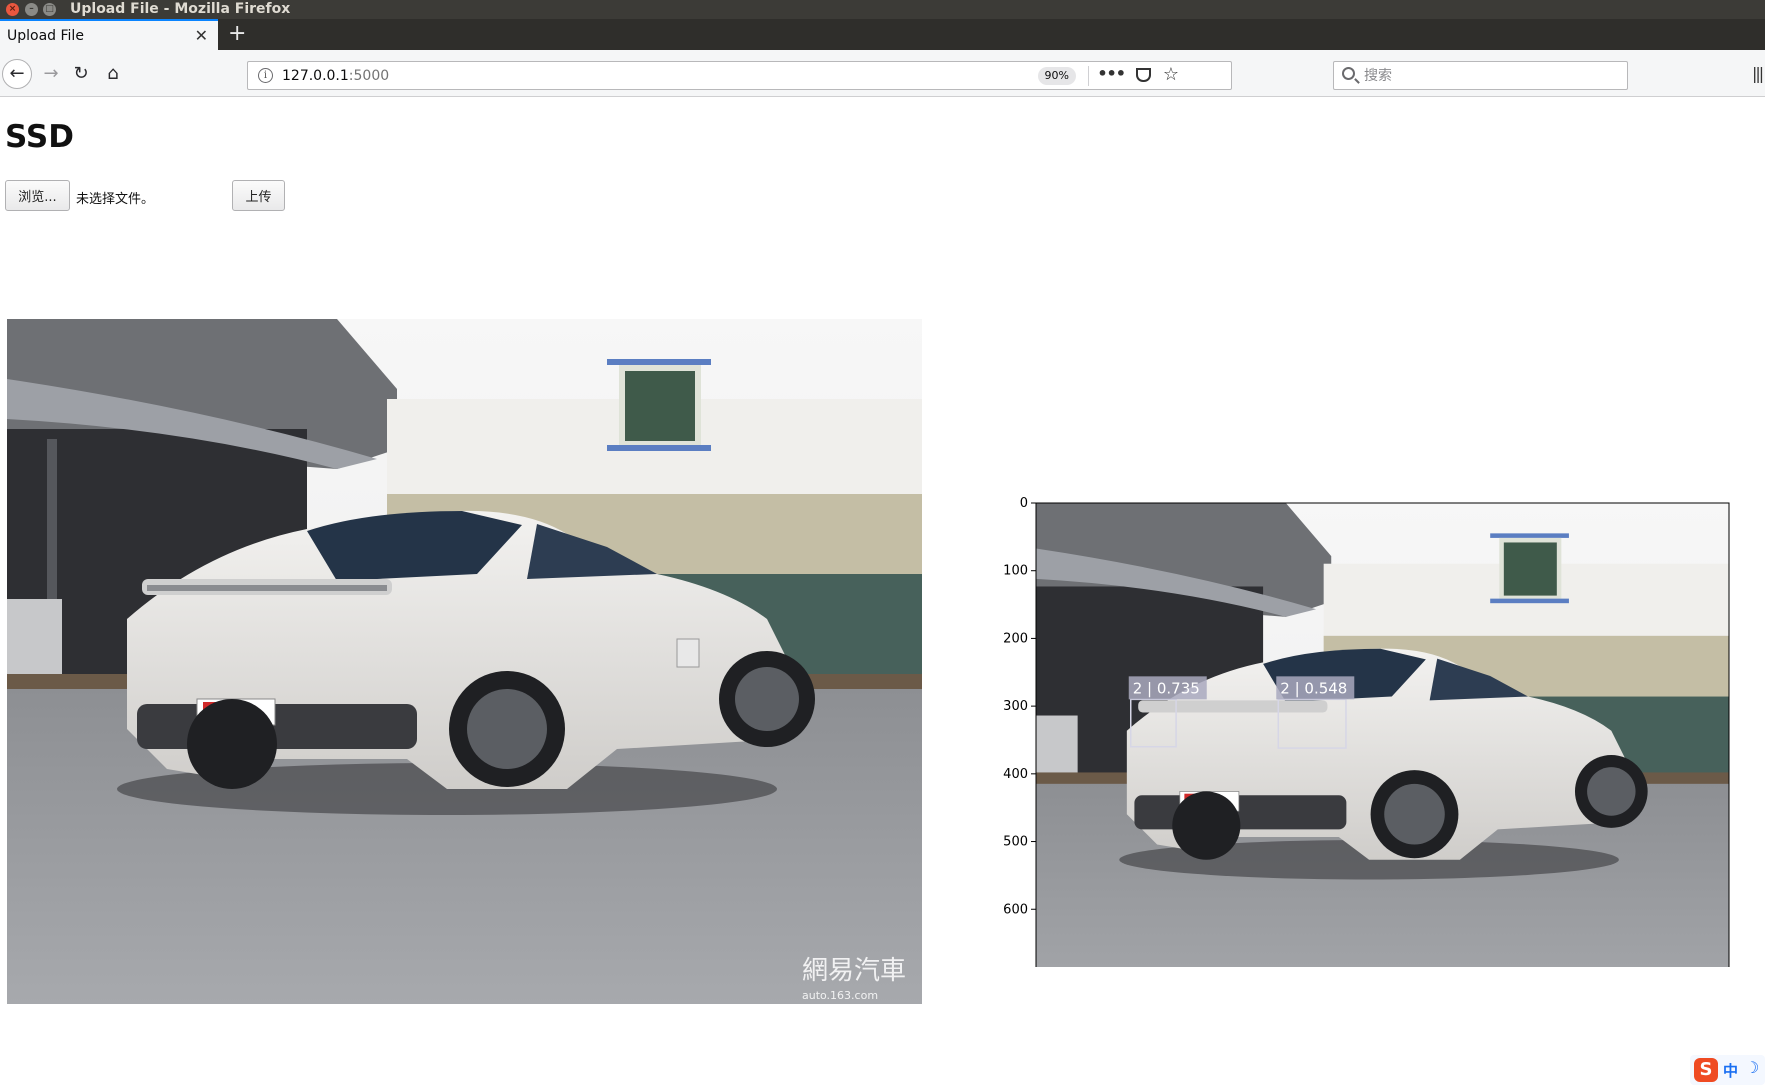 This screenshot has width=1765, height=1085. I want to click on url-bar-divider, so click(1088, 76).